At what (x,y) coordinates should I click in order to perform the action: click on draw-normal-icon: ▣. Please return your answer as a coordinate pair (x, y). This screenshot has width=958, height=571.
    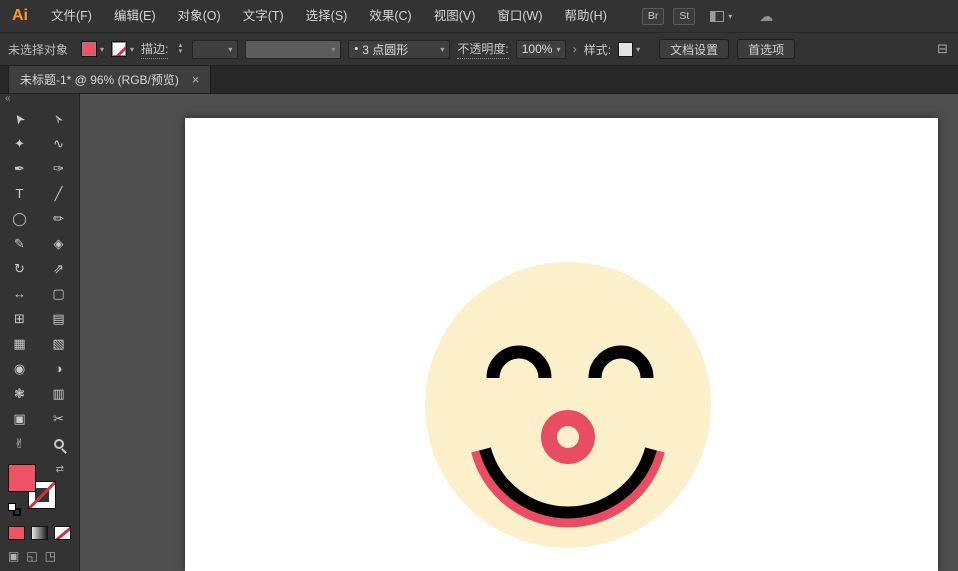
    Looking at the image, I should click on (13, 556).